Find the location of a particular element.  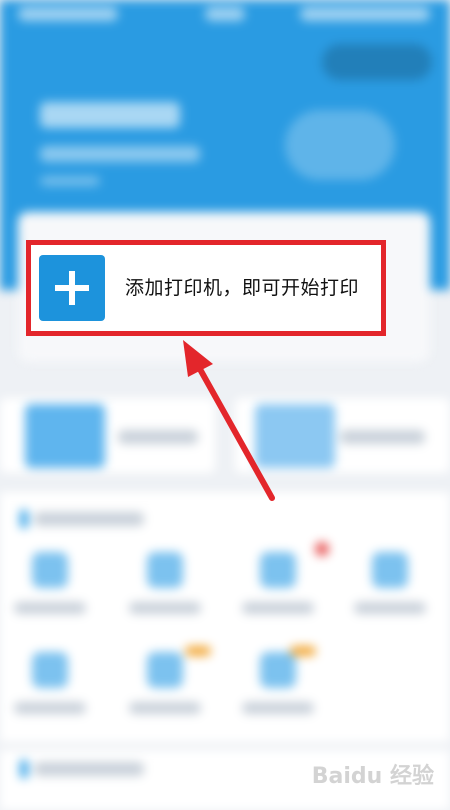

quick-entry-right-label is located at coordinates (382, 437).